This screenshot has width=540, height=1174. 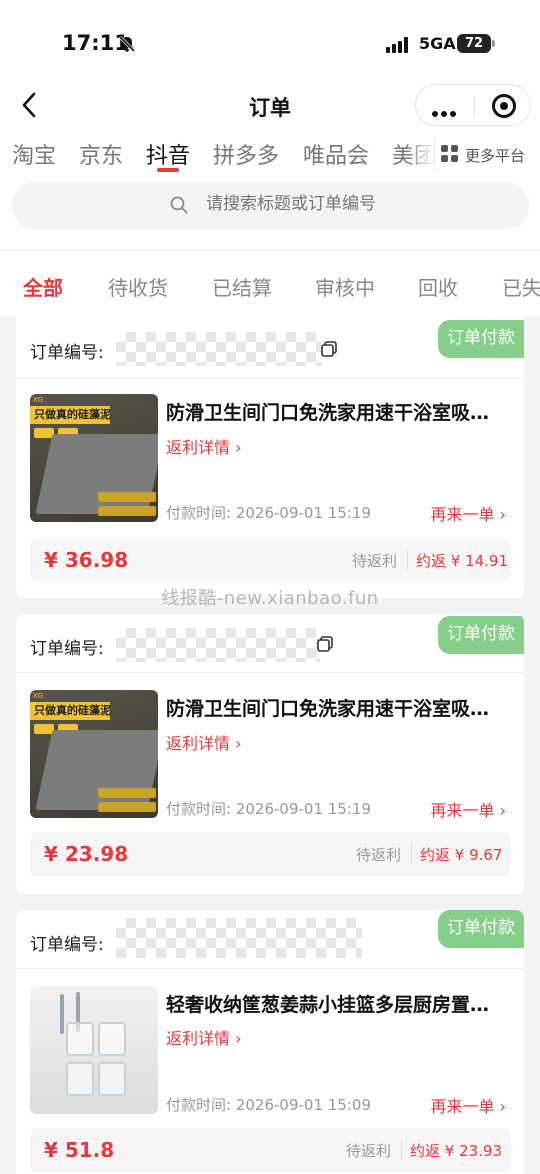 What do you see at coordinates (246, 154) in the screenshot?
I see `tab-pinduoduo: 拼多多` at bounding box center [246, 154].